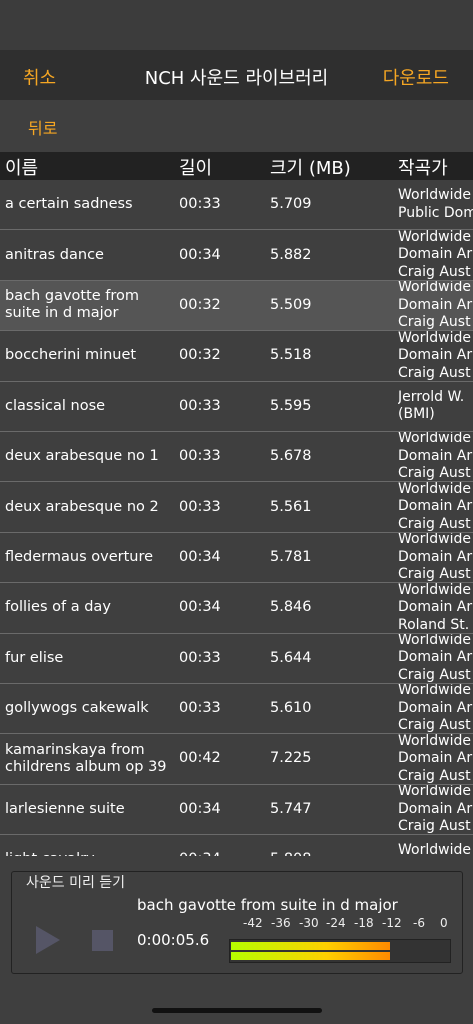 The width and height of the screenshot is (473, 1024). I want to click on row-name: deux arabesque no 2, so click(82, 506).